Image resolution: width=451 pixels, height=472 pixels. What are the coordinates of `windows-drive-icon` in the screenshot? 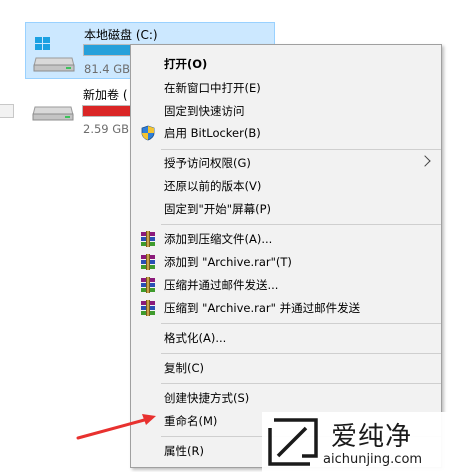 It's located at (54, 54).